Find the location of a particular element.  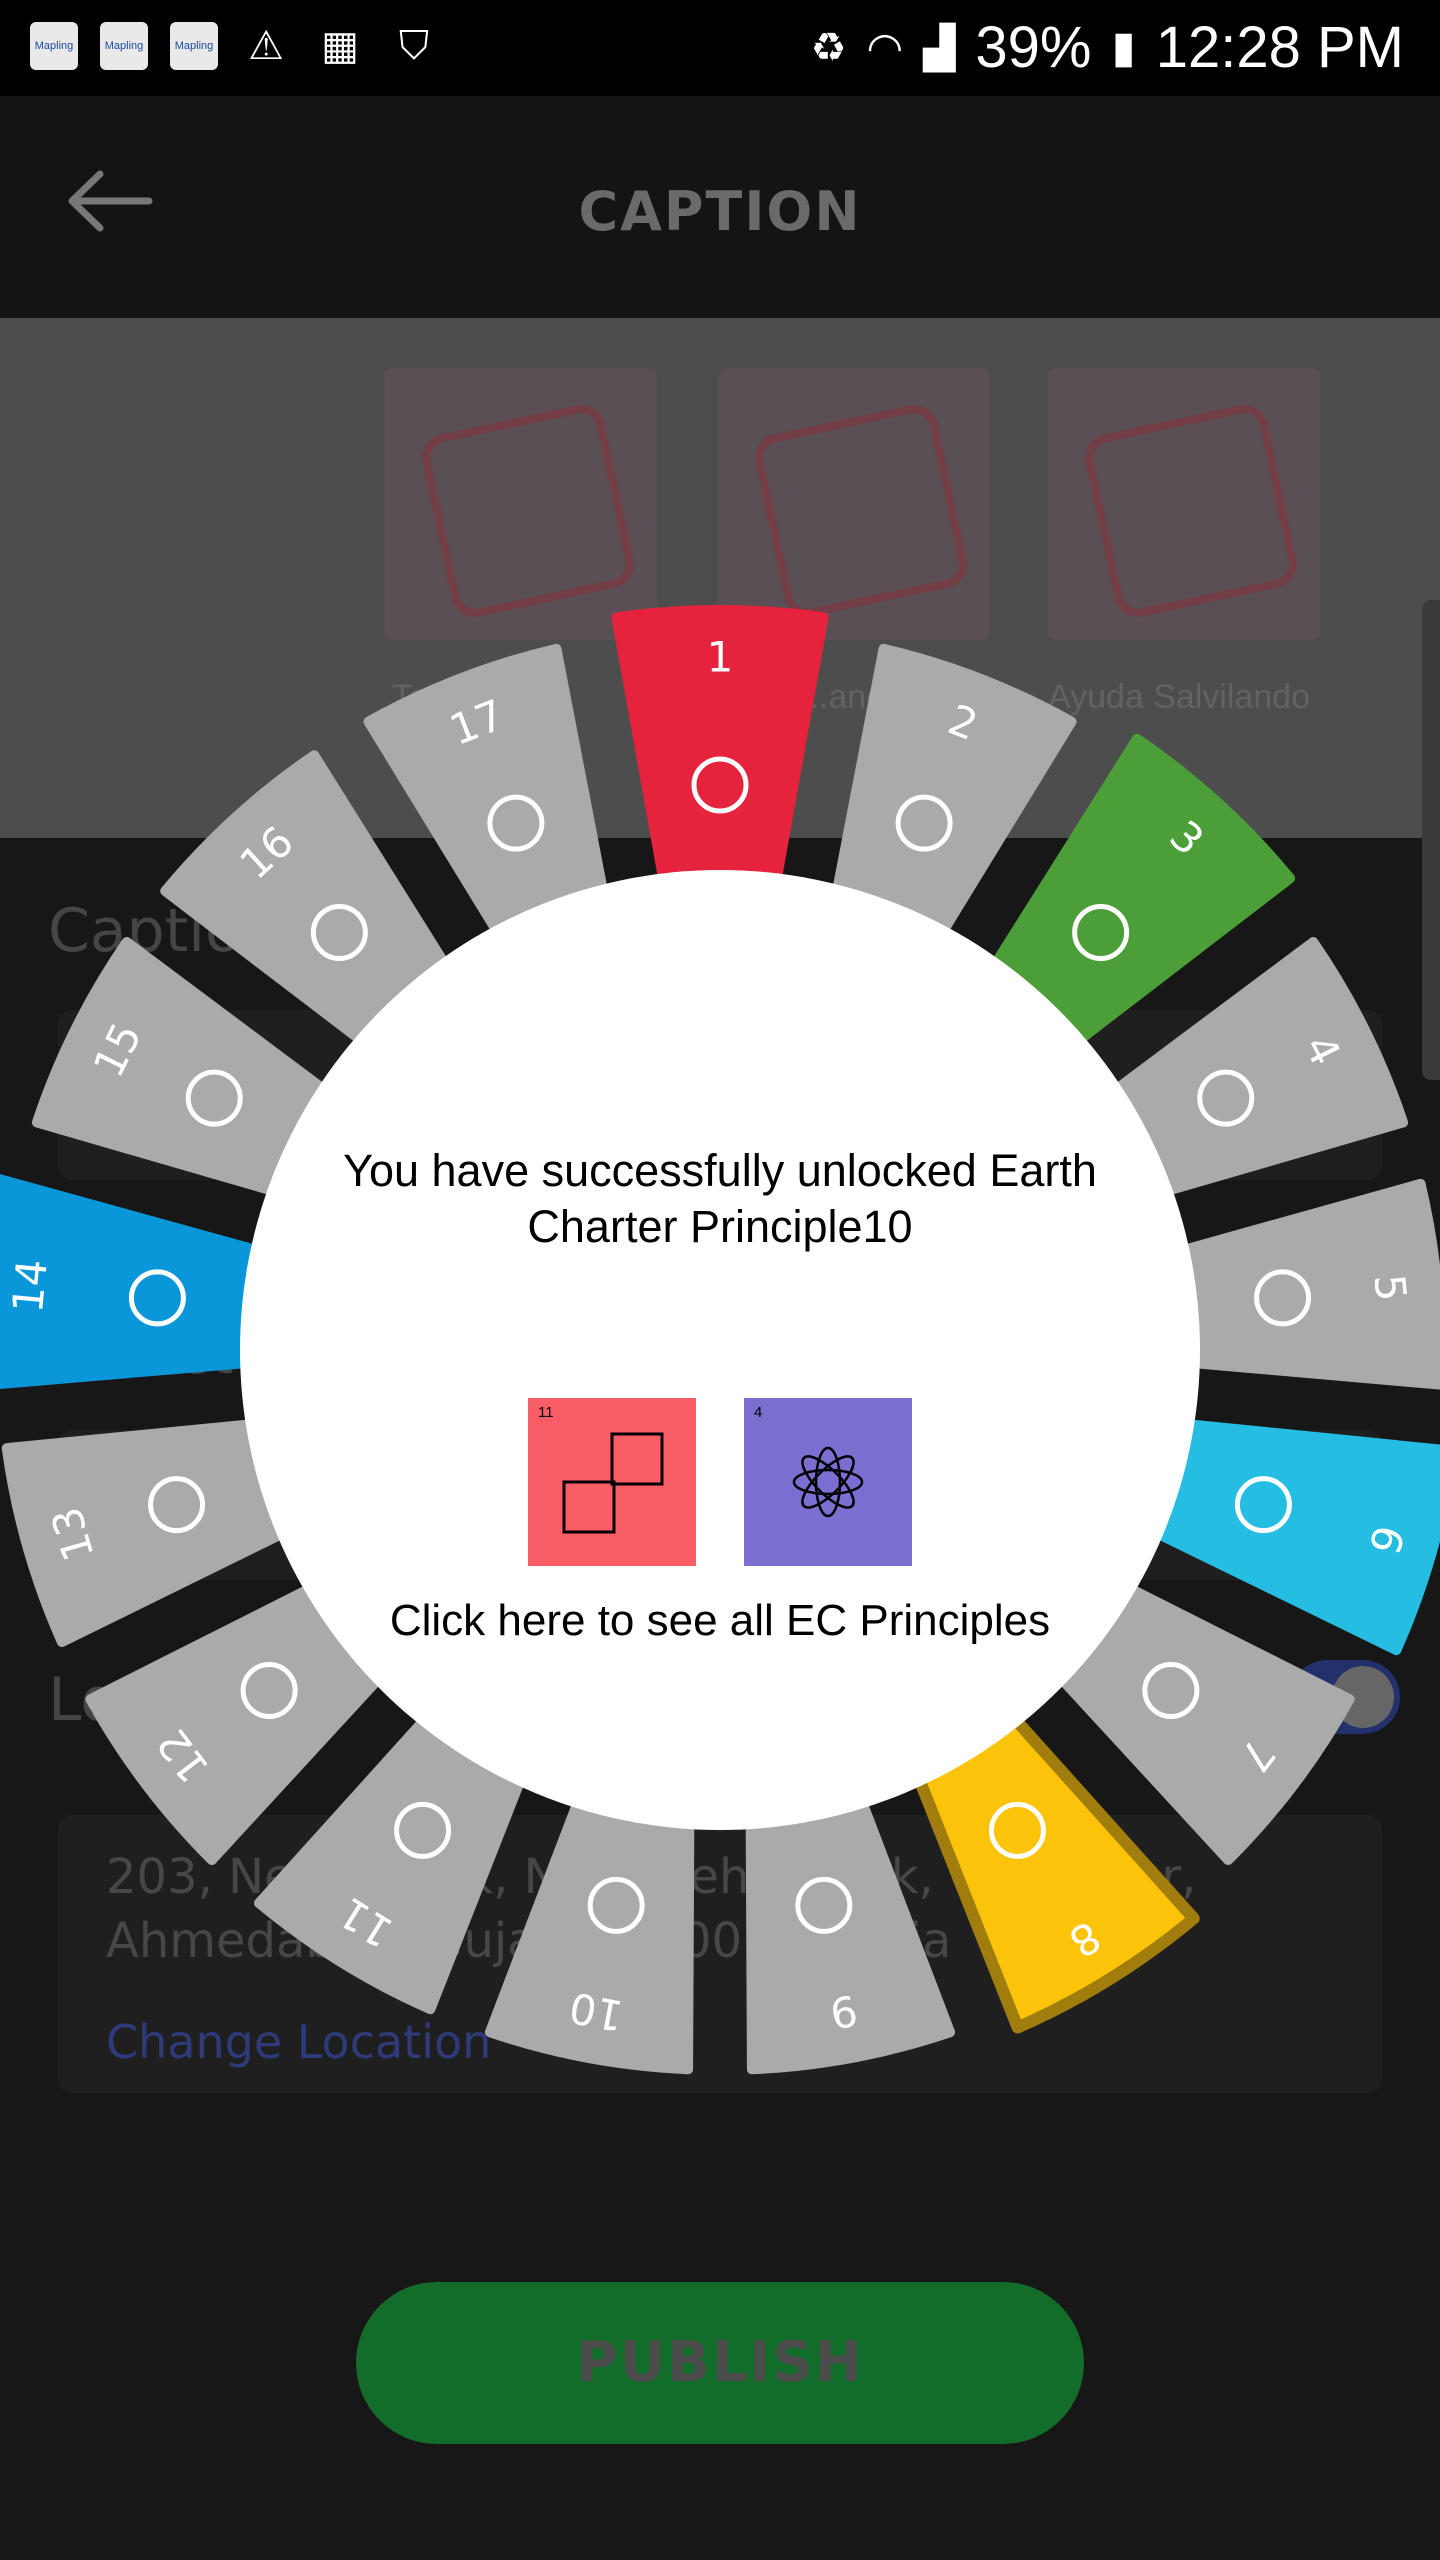

principle-segment-14: 14 is located at coordinates (133, 1281).